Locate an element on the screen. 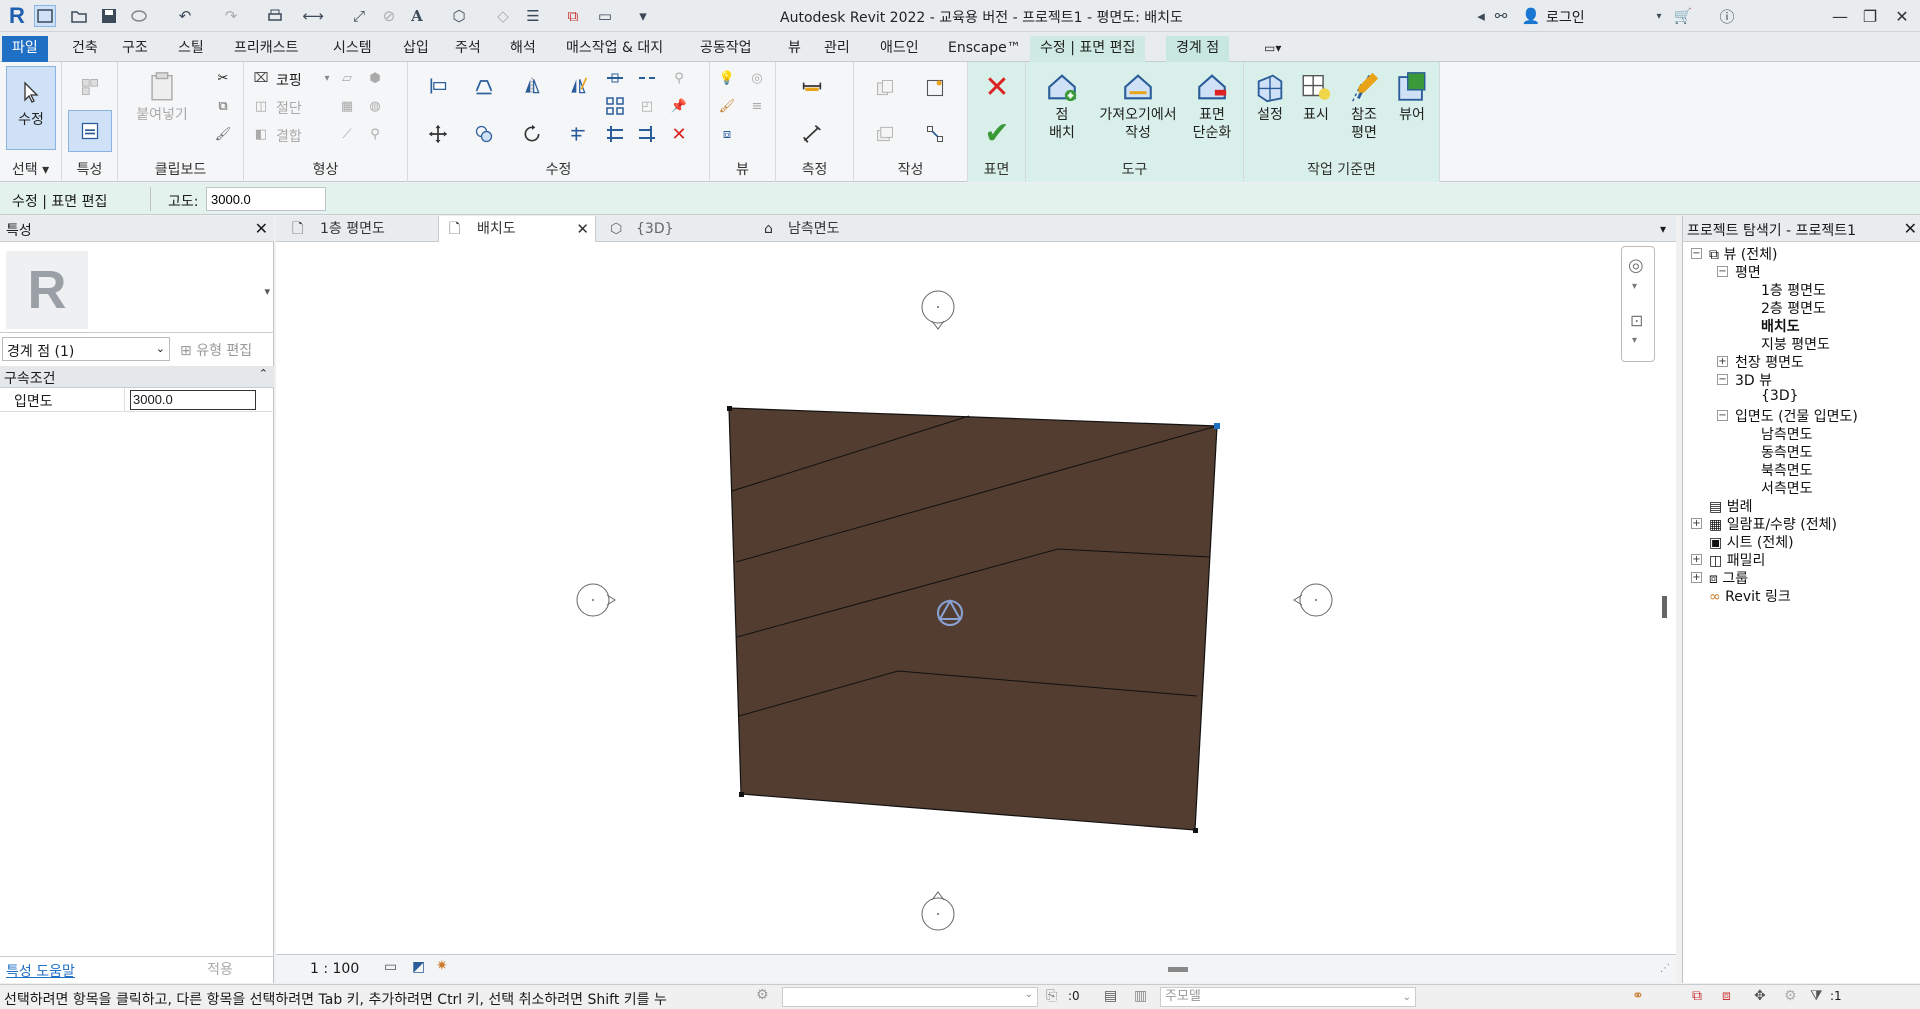 This screenshot has height=1009, width=1920. copy-icon: ⧉ is located at coordinates (223, 106).